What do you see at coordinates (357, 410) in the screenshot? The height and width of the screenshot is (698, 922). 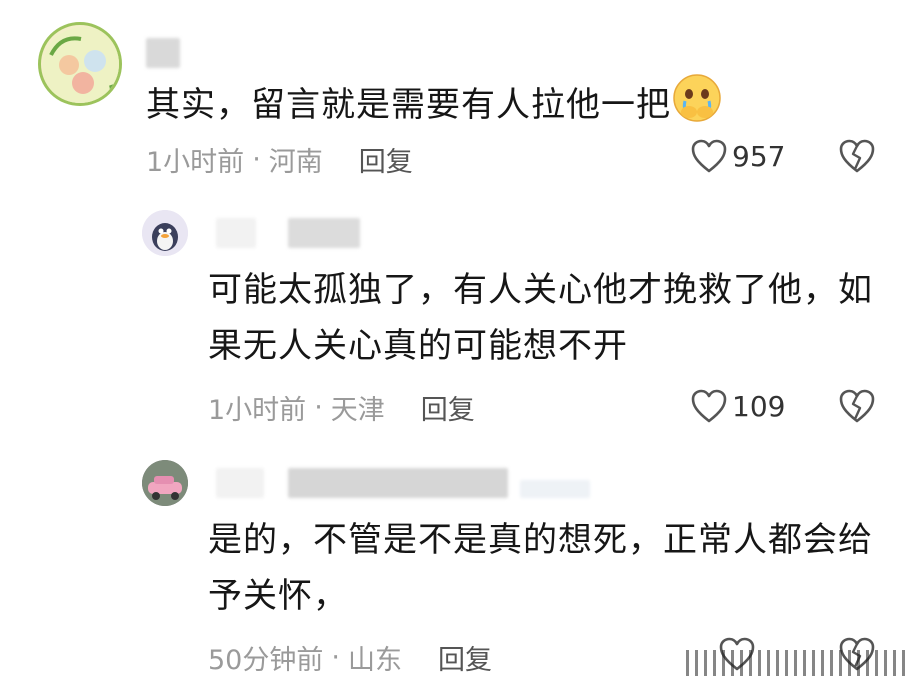 I see `location: 天津` at bounding box center [357, 410].